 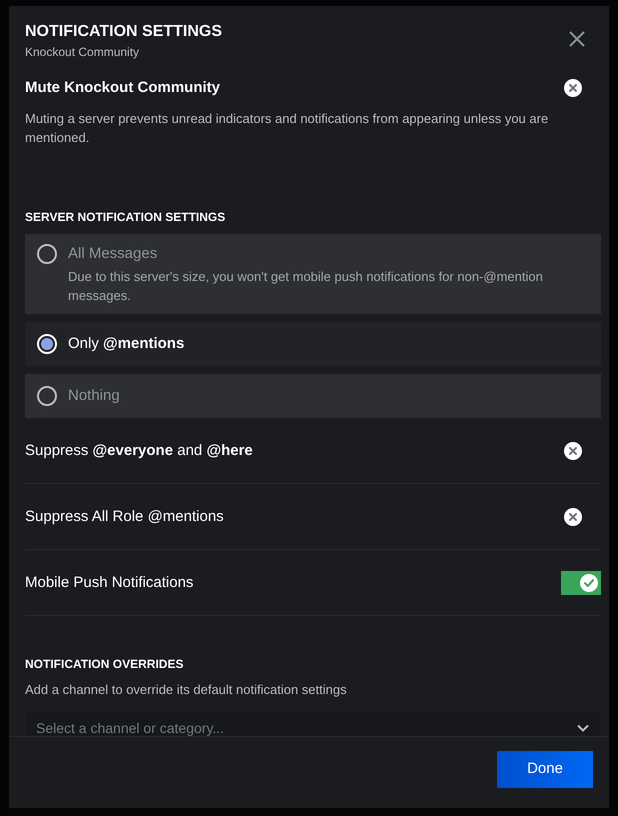 I want to click on dialog-subtitle: Knockout Community, so click(x=82, y=52).